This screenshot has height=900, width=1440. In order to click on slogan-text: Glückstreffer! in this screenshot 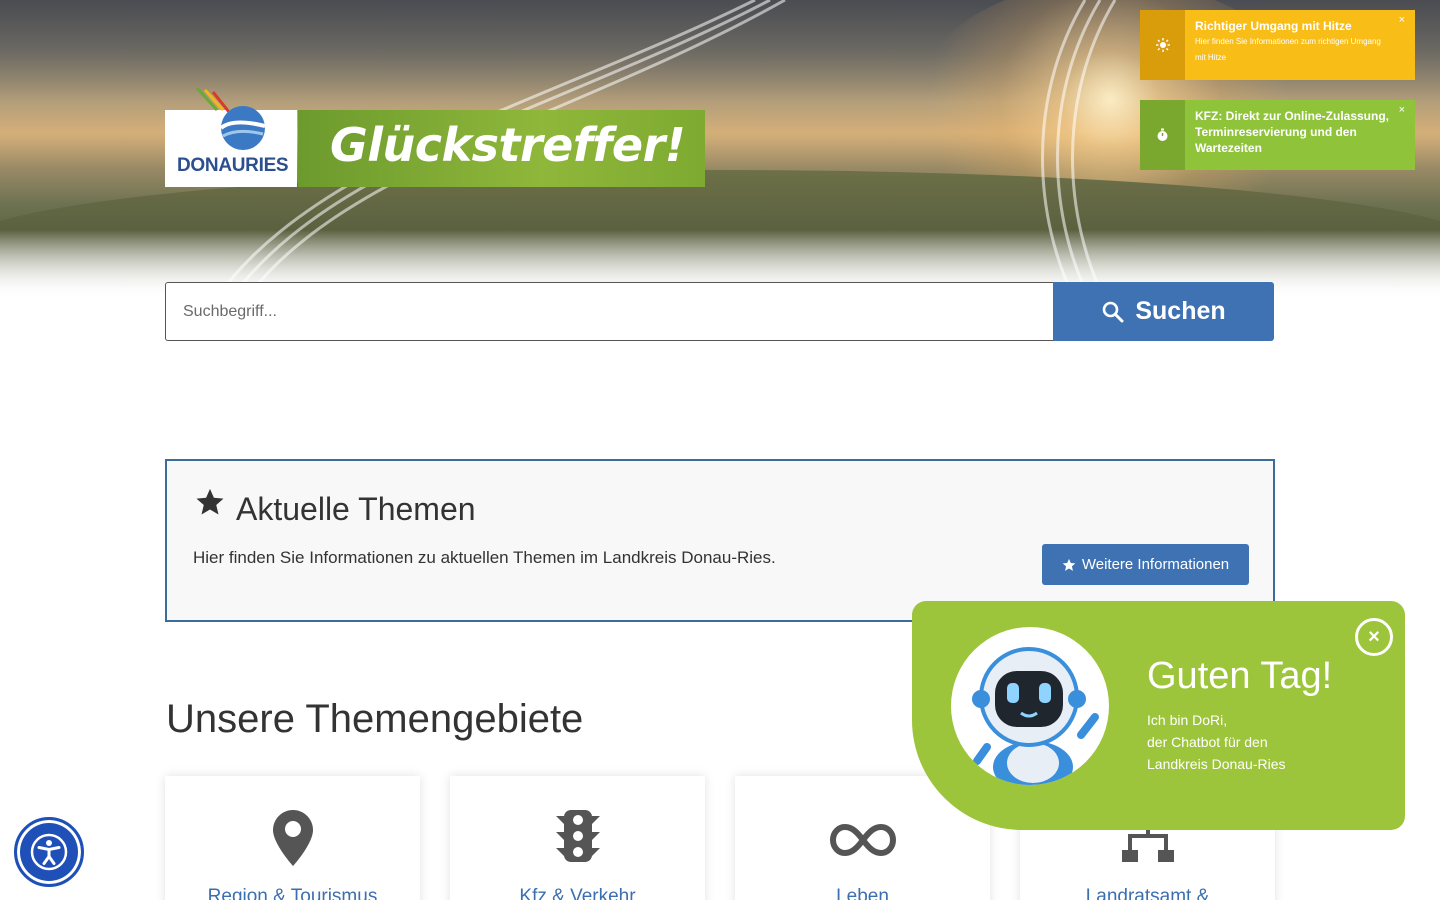, I will do `click(508, 145)`.